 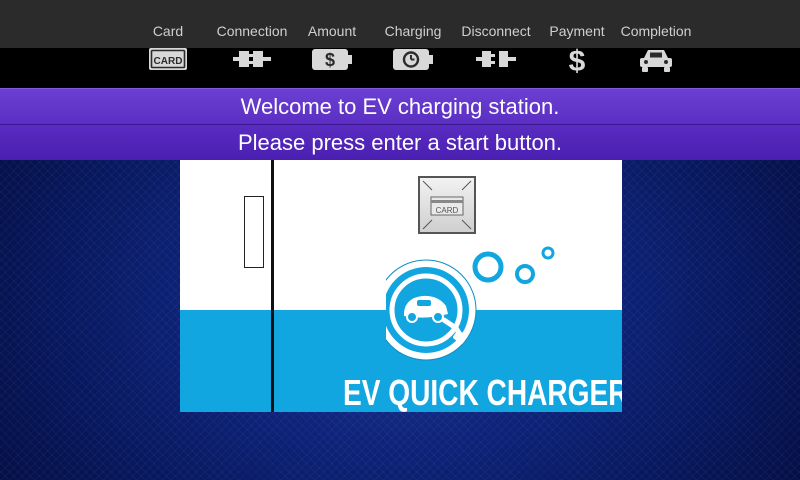 What do you see at coordinates (413, 40) in the screenshot?
I see `step-charging: Charging` at bounding box center [413, 40].